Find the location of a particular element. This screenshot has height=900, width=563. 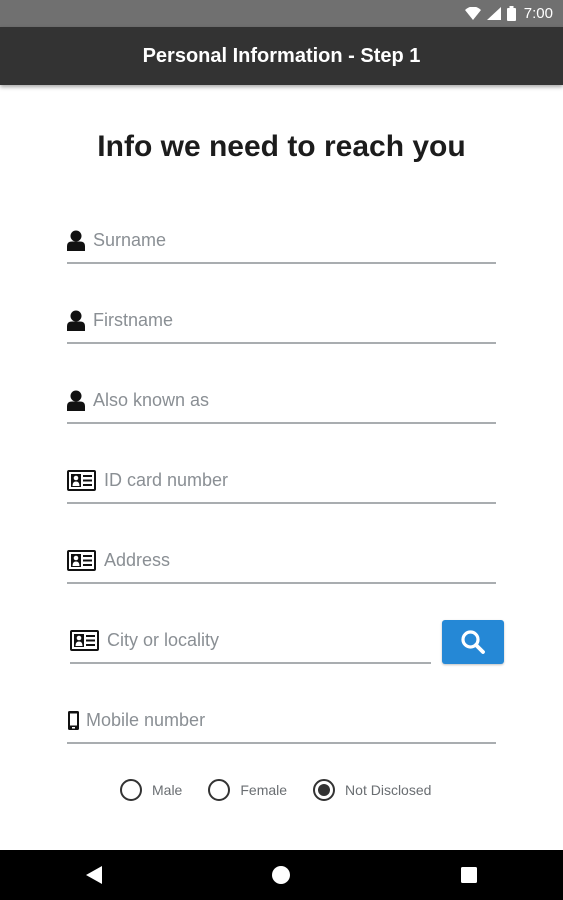

search-icon is located at coordinates (473, 642).